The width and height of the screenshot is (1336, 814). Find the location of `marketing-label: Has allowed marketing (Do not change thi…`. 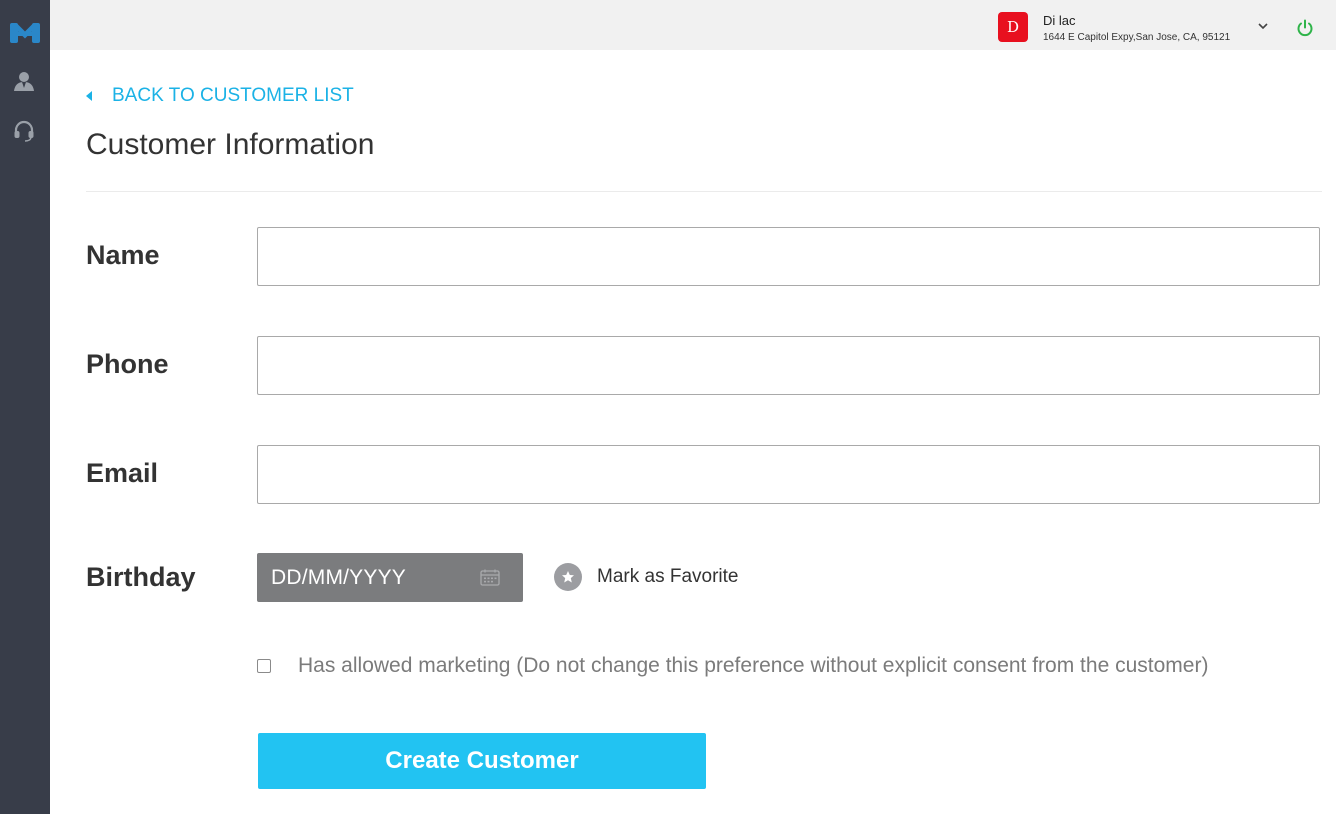

marketing-label: Has allowed marketing (Do not change thi… is located at coordinates (753, 665).